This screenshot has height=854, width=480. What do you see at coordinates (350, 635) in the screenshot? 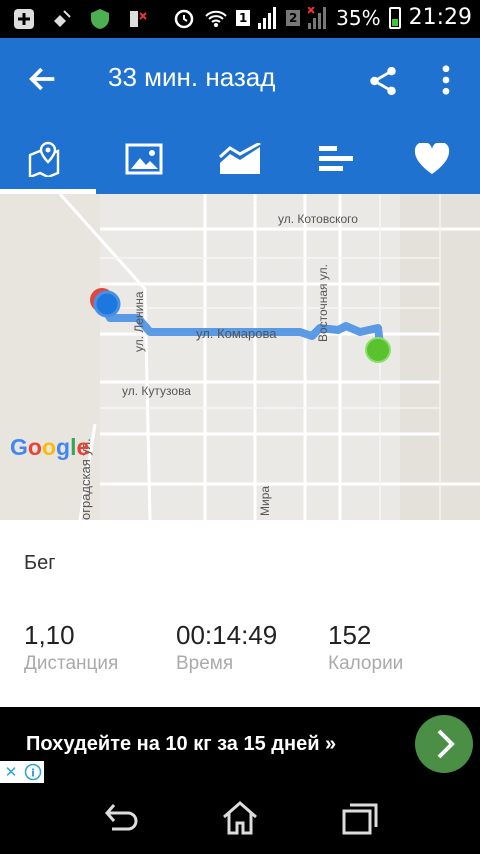
I see `calories-value: 152` at bounding box center [350, 635].